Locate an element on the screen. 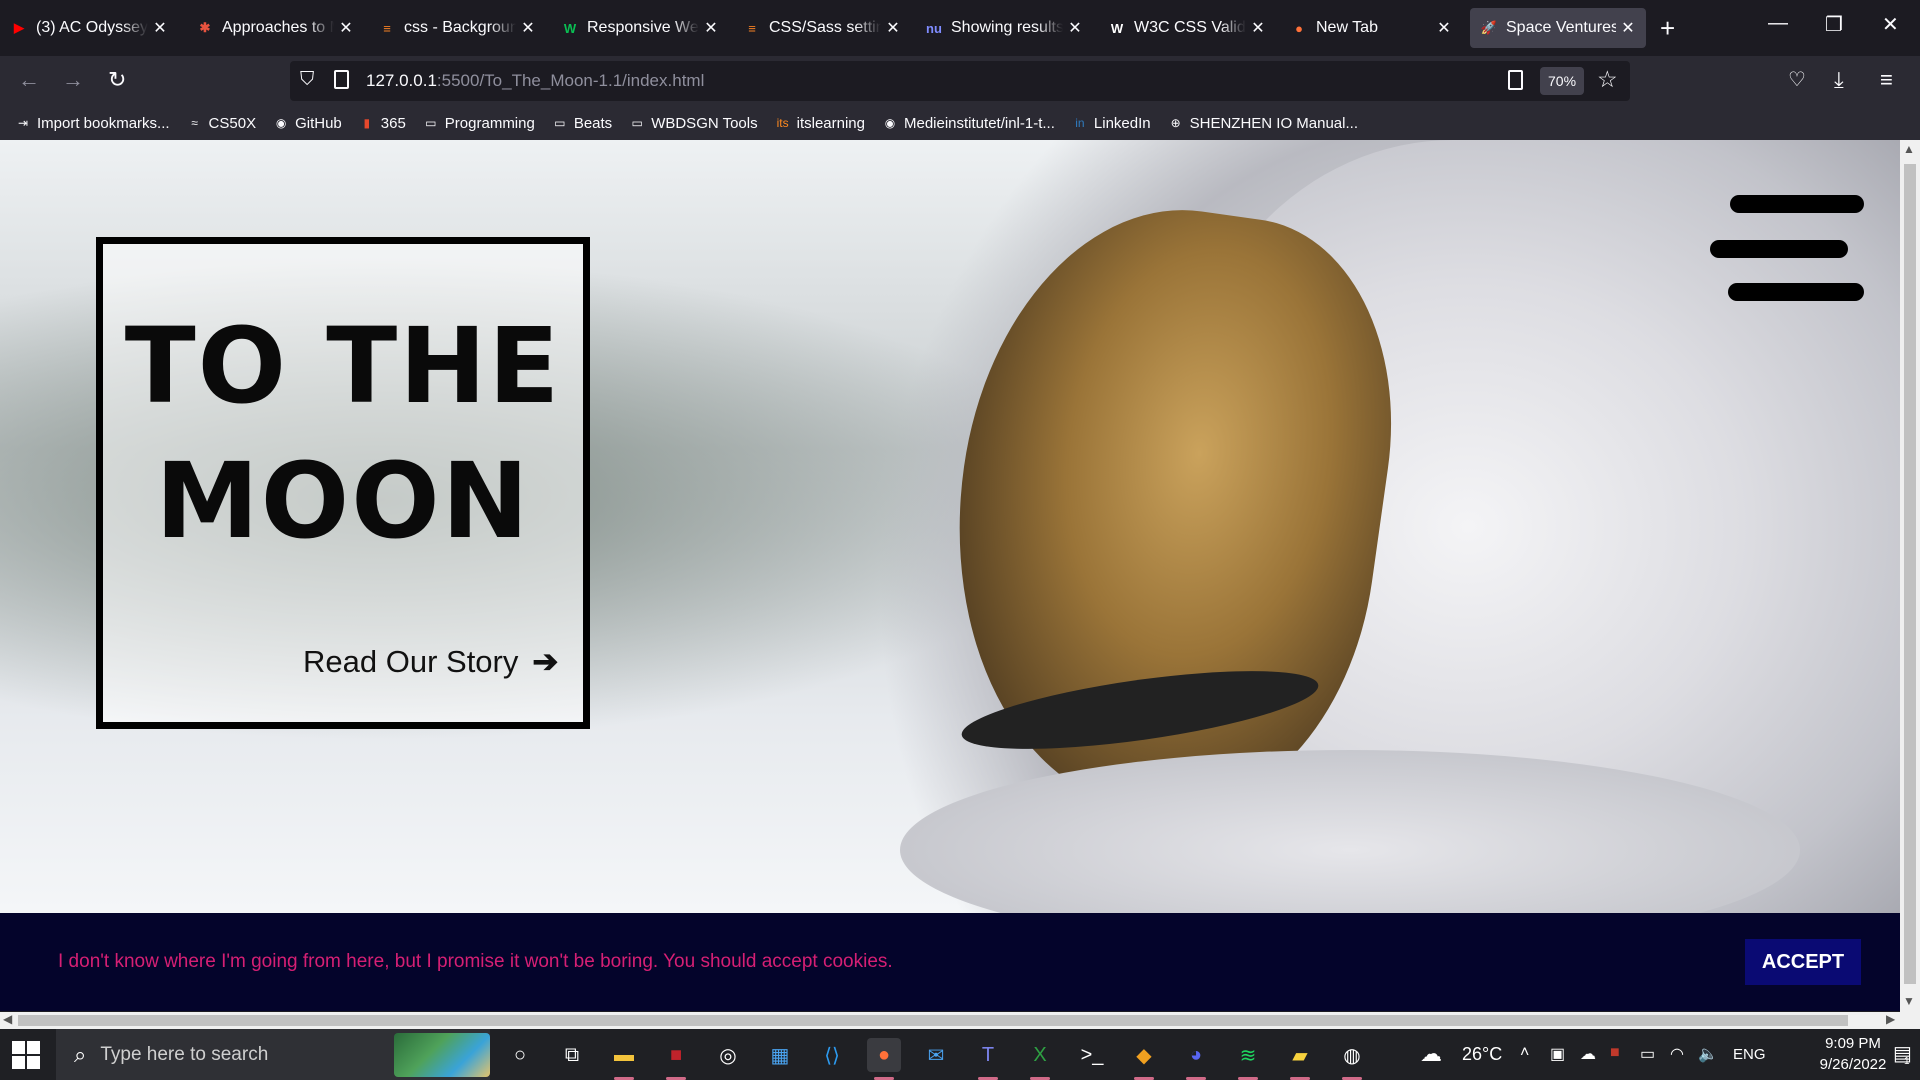 This screenshot has width=1920, height=1080. bookmark-item: ▭ WBDSGN Tools is located at coordinates (693, 123).